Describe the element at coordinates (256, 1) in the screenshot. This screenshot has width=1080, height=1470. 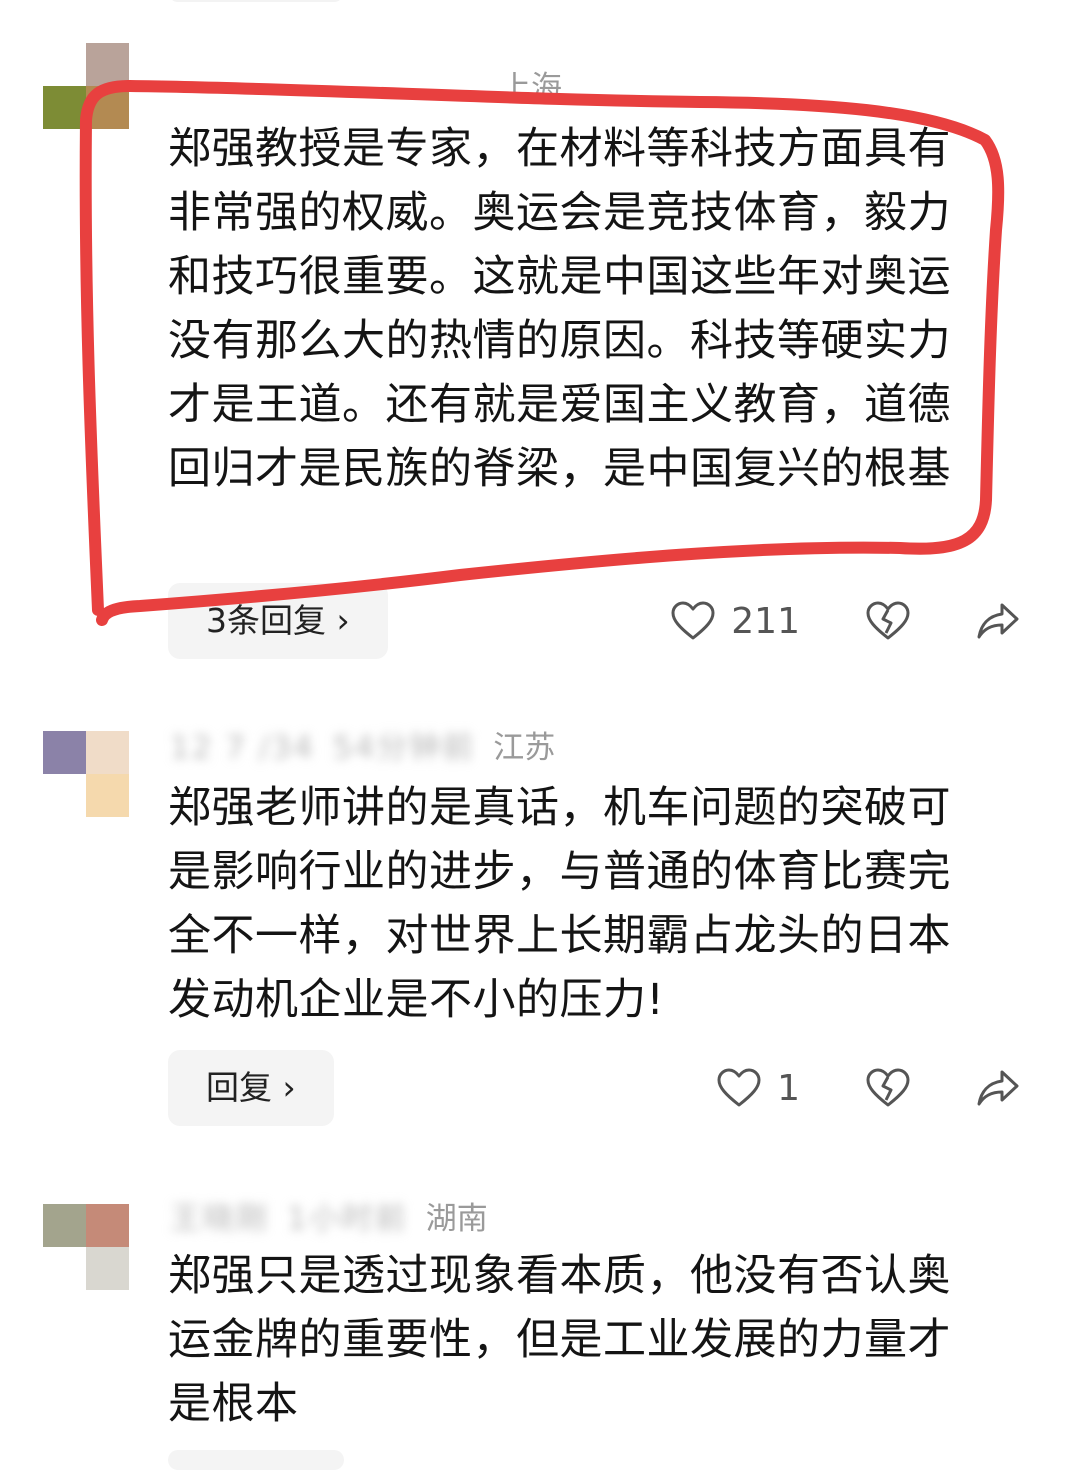
I see `previous-reply-button` at that location.